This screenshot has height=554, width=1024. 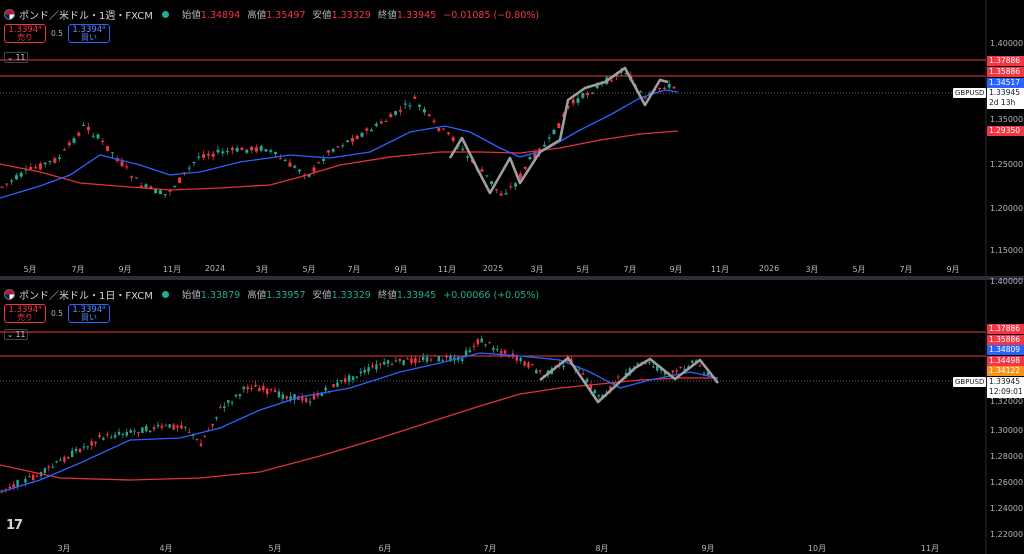 I want to click on buy-label: 買い, so click(x=89, y=317).